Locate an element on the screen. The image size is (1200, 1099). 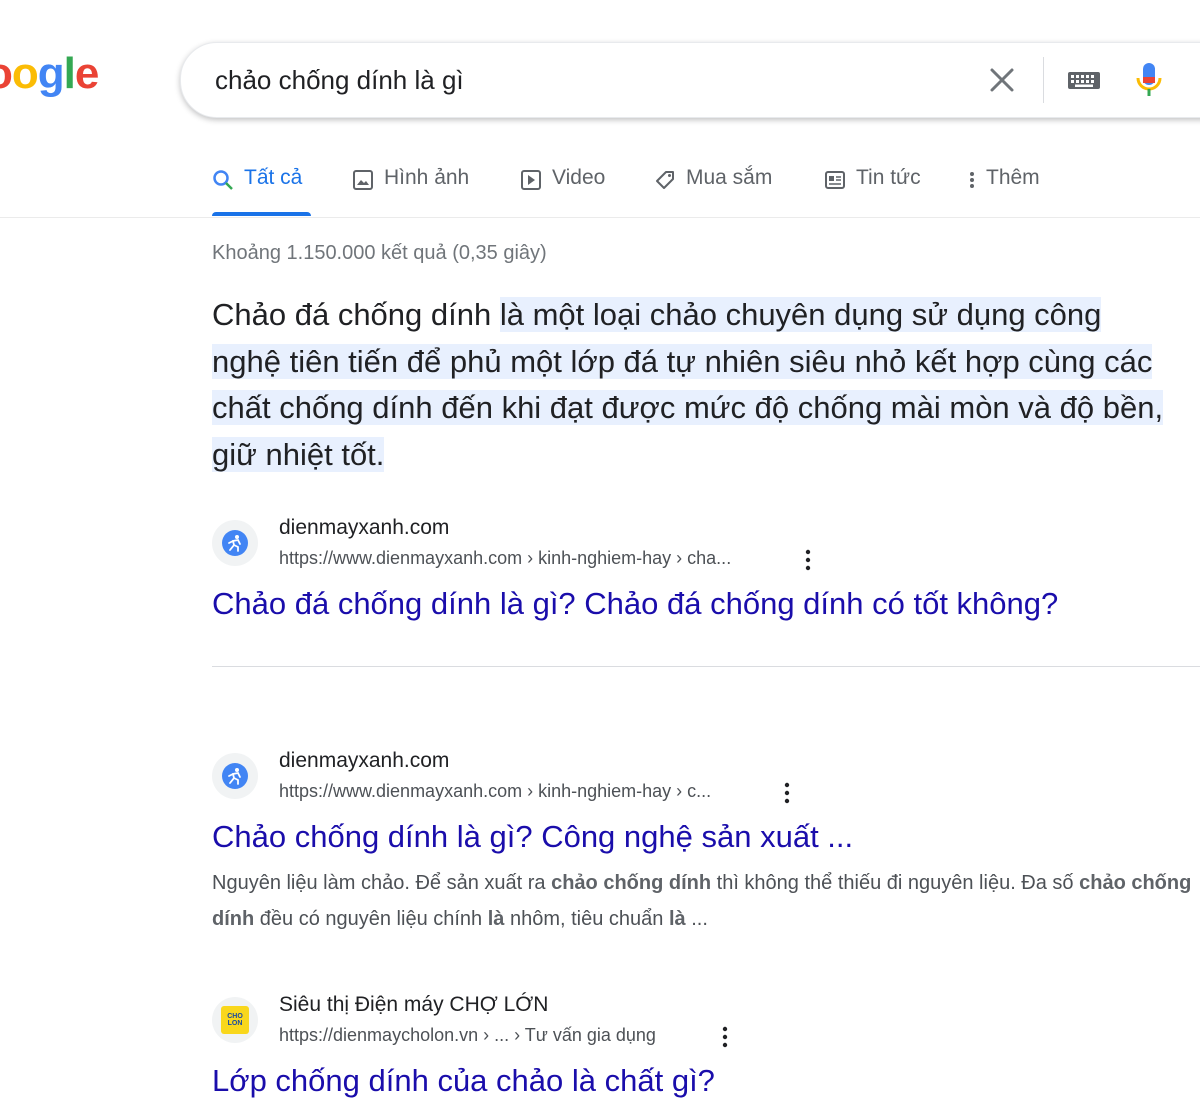
desc-text: nhôm, tiêu chuẩn is located at coordinates (586, 919).